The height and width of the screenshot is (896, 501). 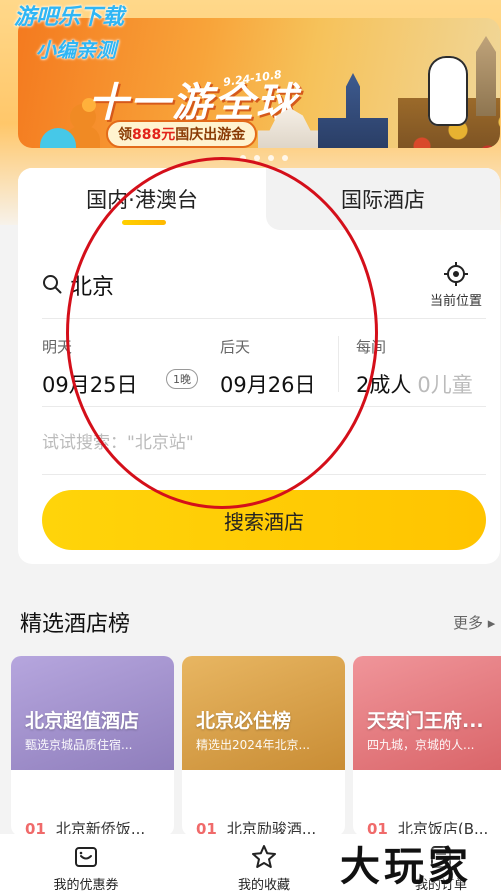 I want to click on coupon-icon, so click(x=86, y=857).